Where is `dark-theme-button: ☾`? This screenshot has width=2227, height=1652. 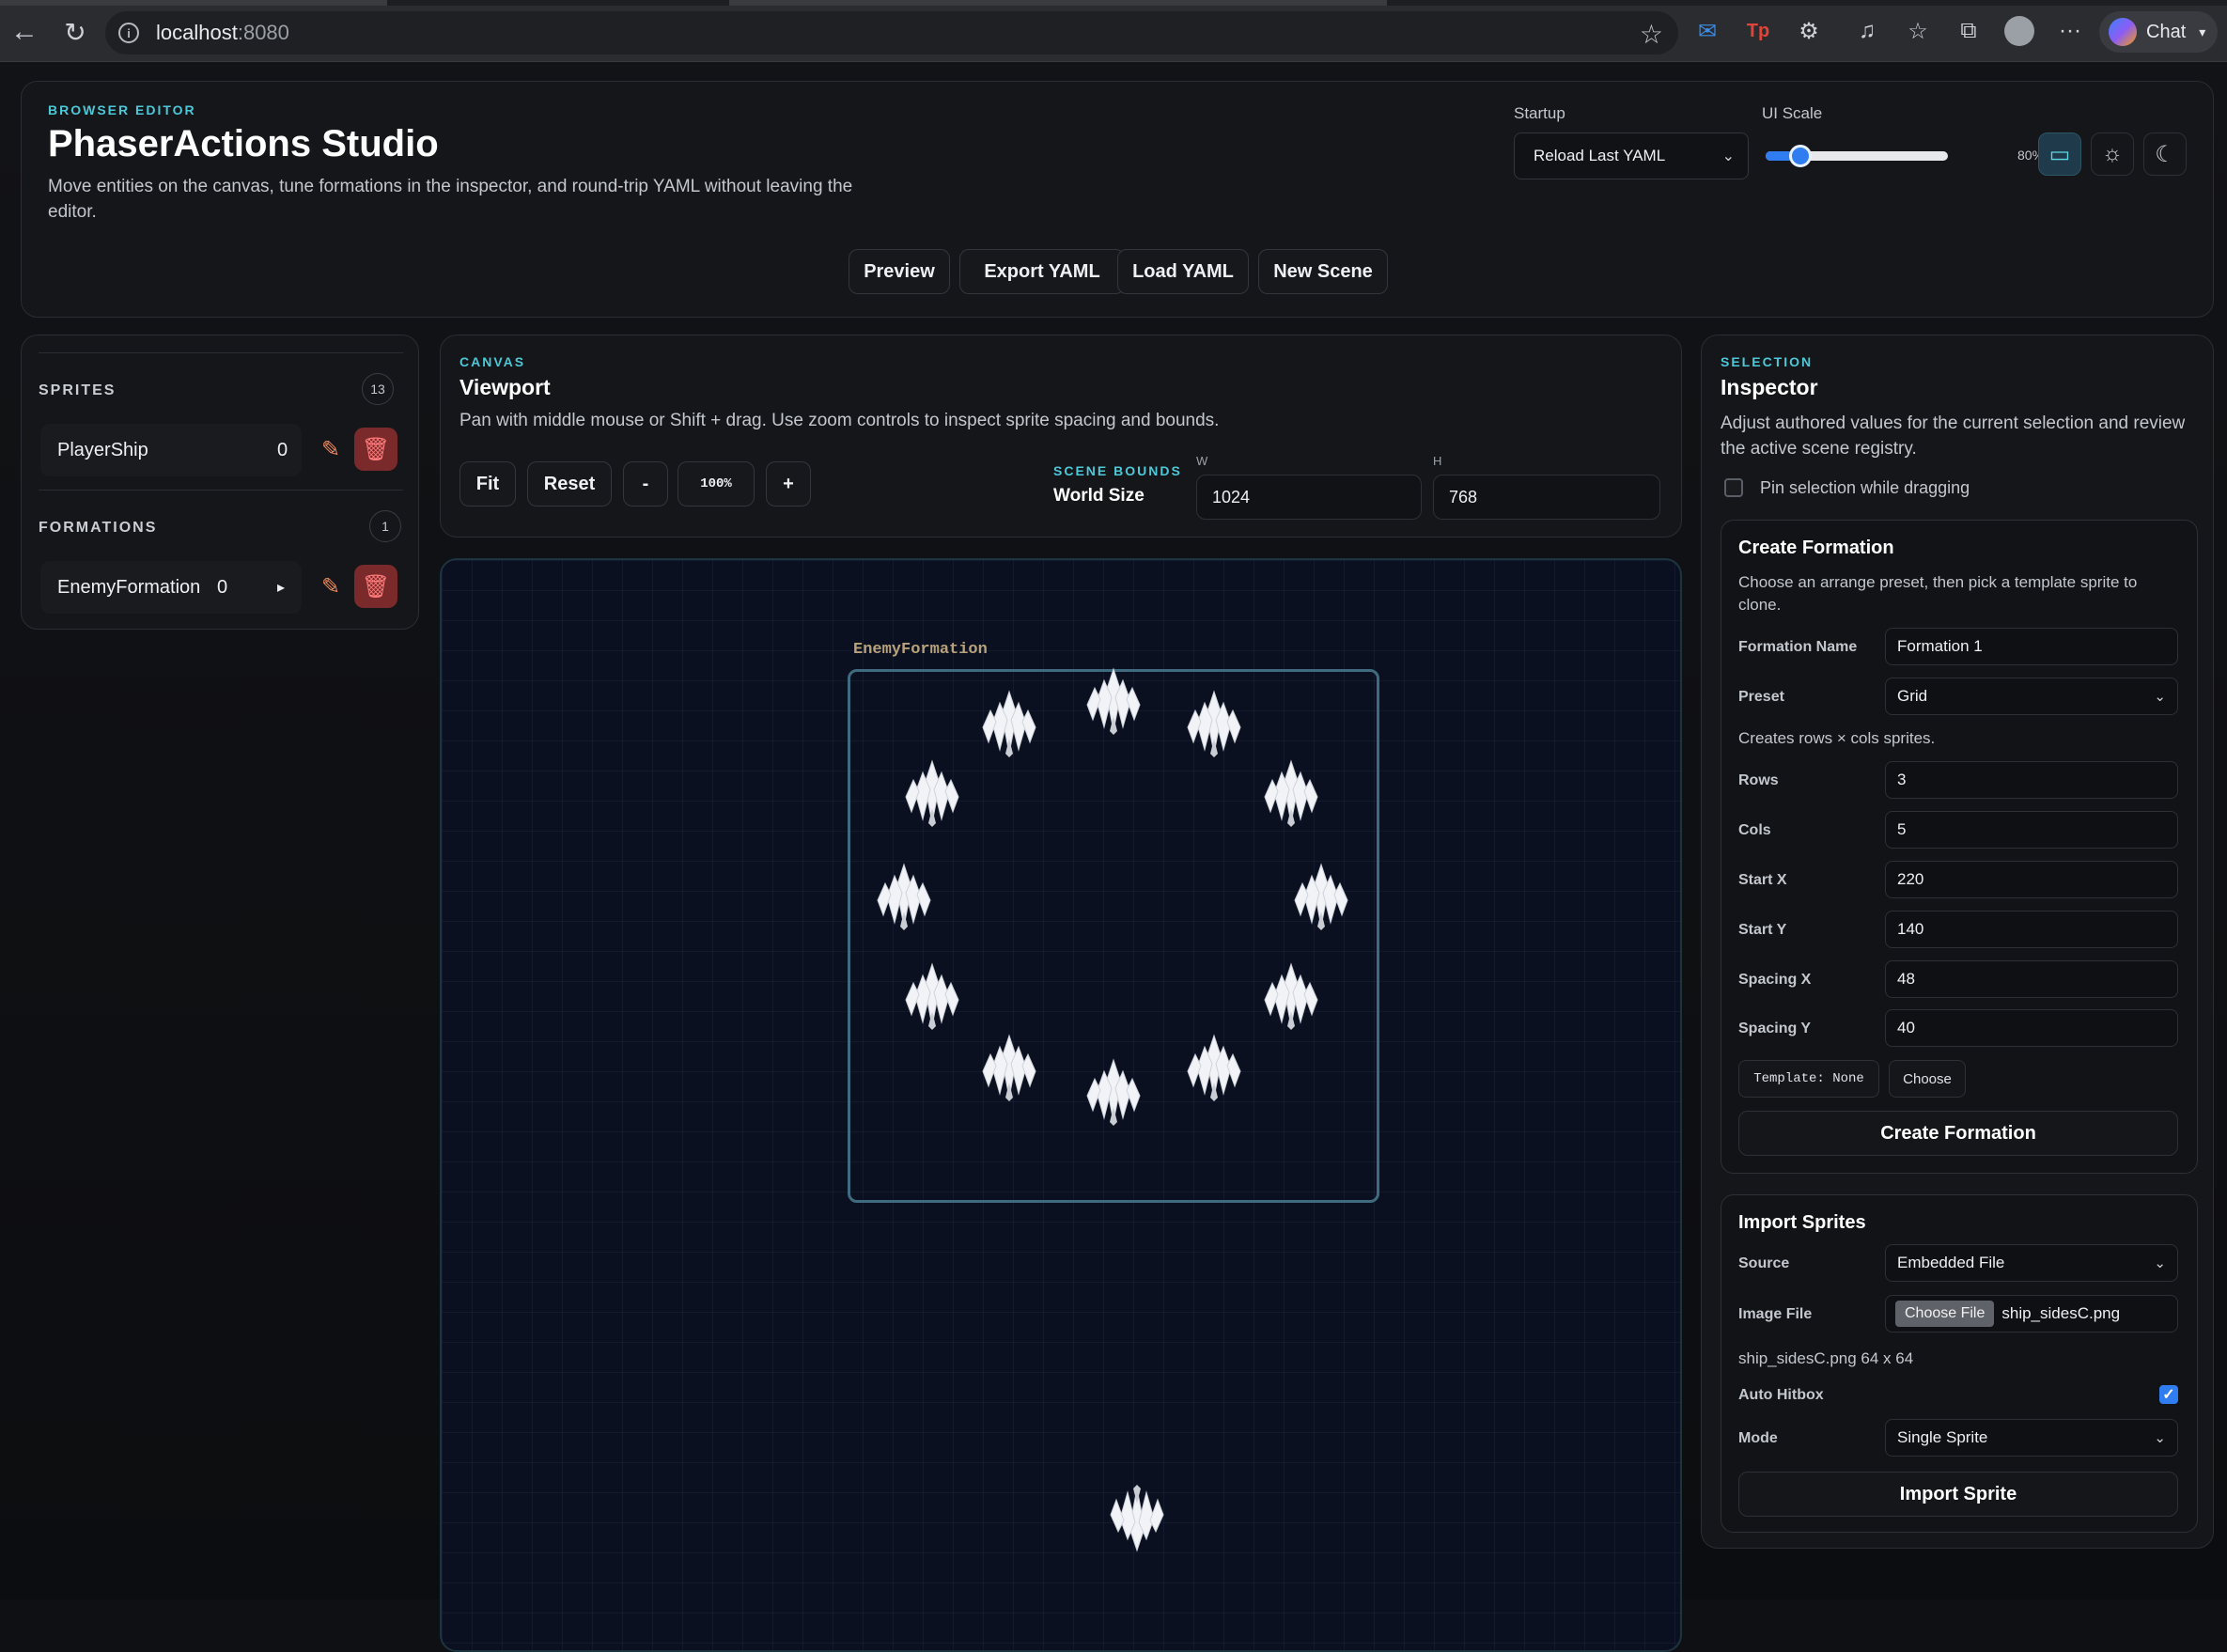
dark-theme-button: ☾ is located at coordinates (2165, 154).